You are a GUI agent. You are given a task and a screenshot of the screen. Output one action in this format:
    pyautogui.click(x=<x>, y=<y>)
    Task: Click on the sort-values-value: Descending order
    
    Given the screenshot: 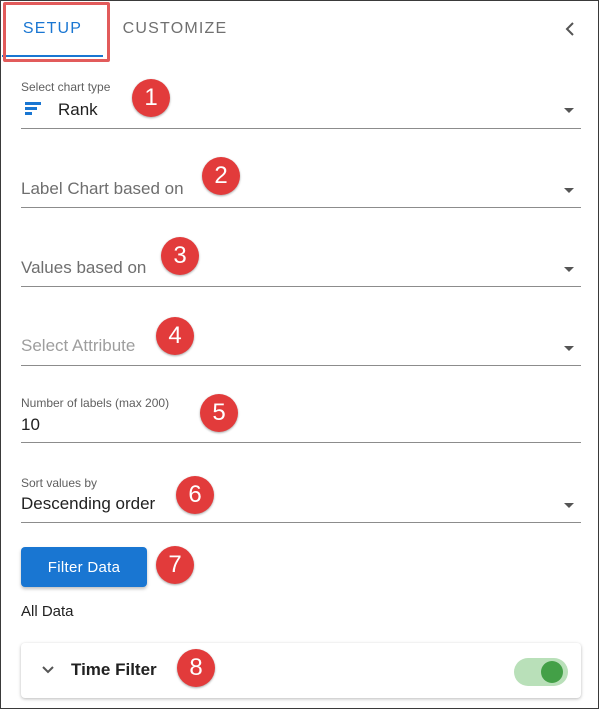 What is the action you would take?
    pyautogui.click(x=88, y=503)
    